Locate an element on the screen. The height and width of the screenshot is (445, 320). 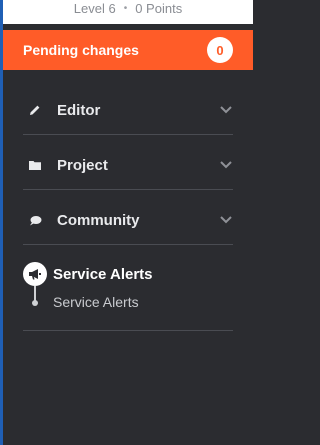
menu-item-community: Community is located at coordinates (128, 220).